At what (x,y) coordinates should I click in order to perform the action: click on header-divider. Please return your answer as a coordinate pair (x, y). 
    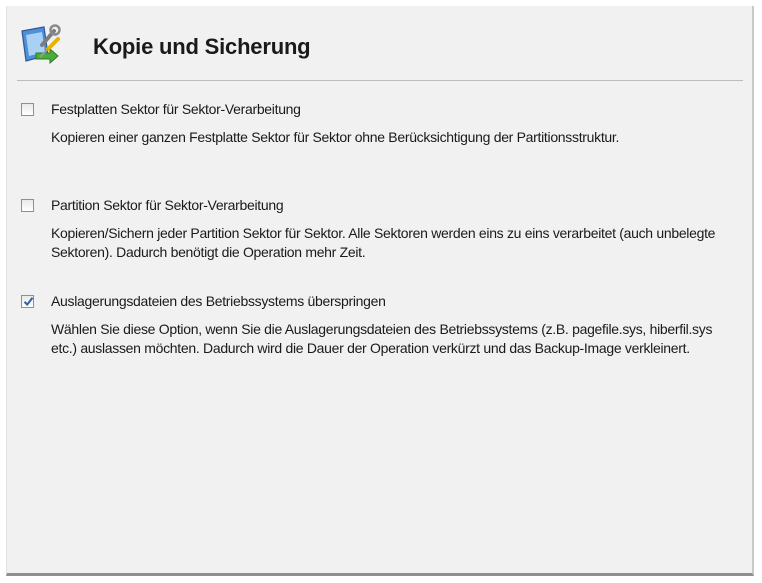
    Looking at the image, I should click on (380, 80).